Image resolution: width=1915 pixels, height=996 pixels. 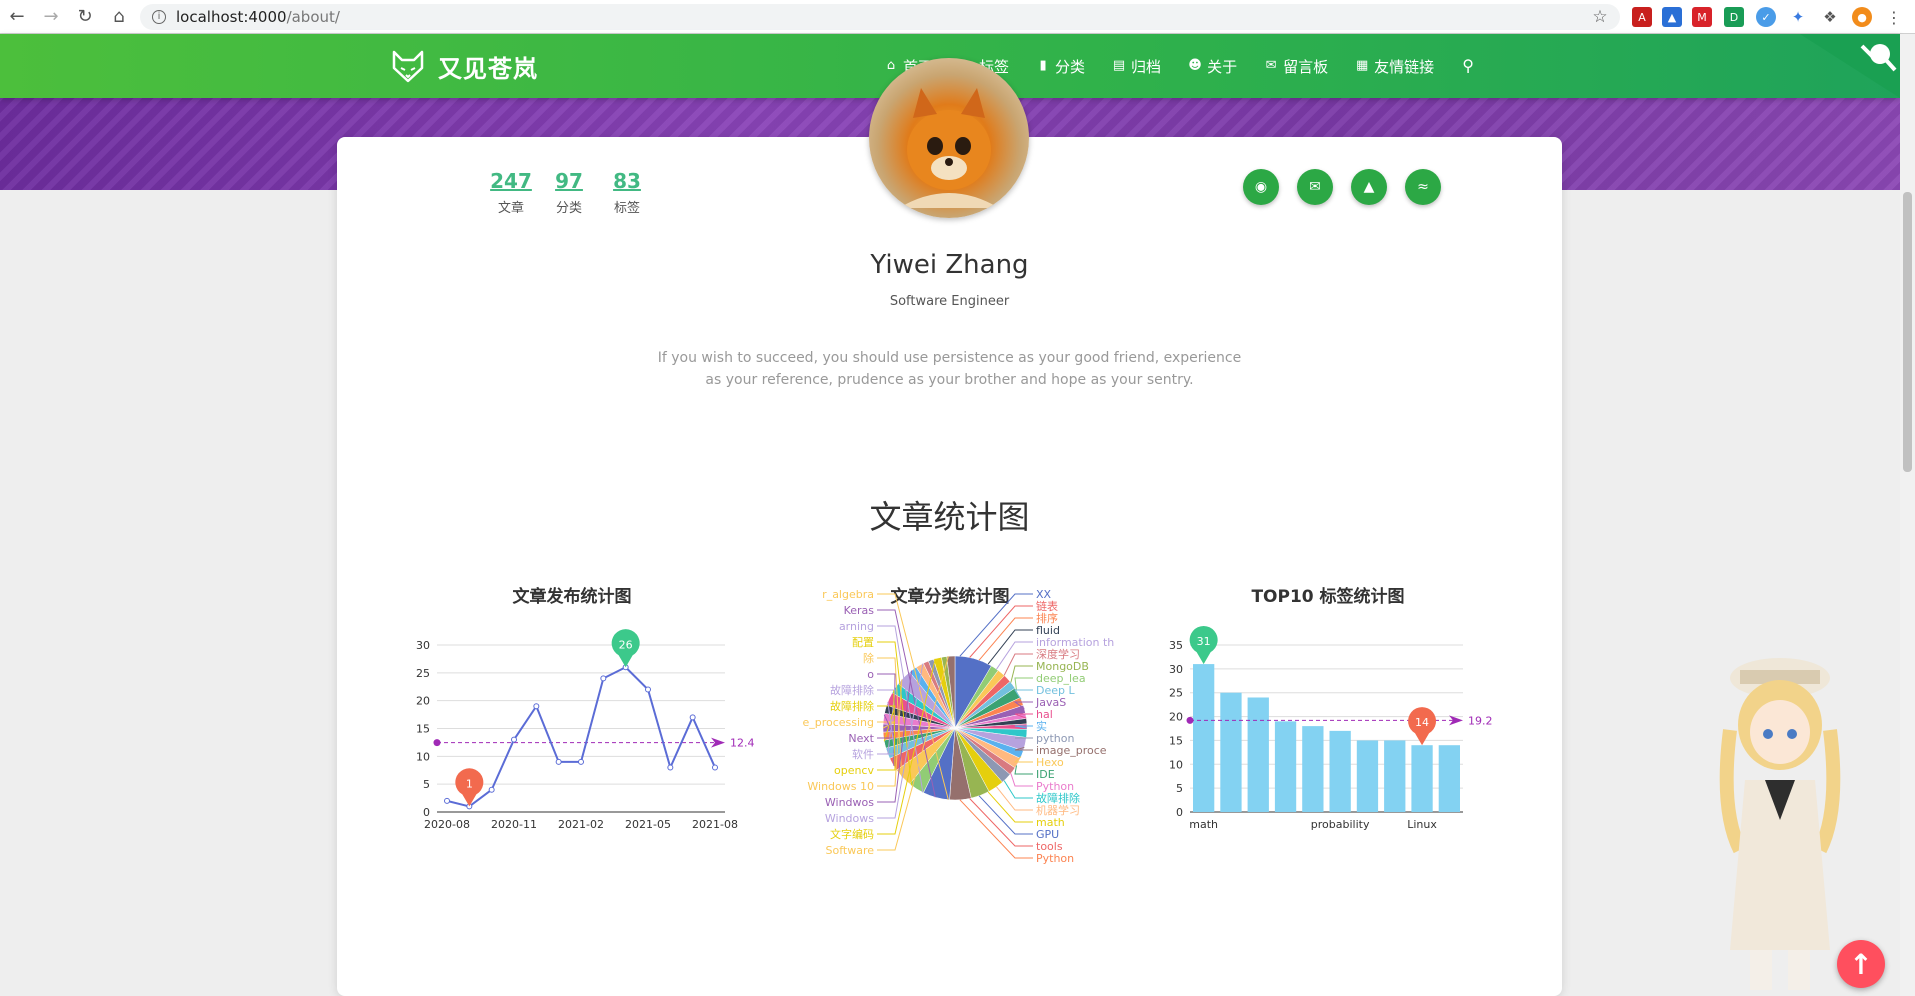 I want to click on pie-label: Windows 10, so click(x=840, y=786).